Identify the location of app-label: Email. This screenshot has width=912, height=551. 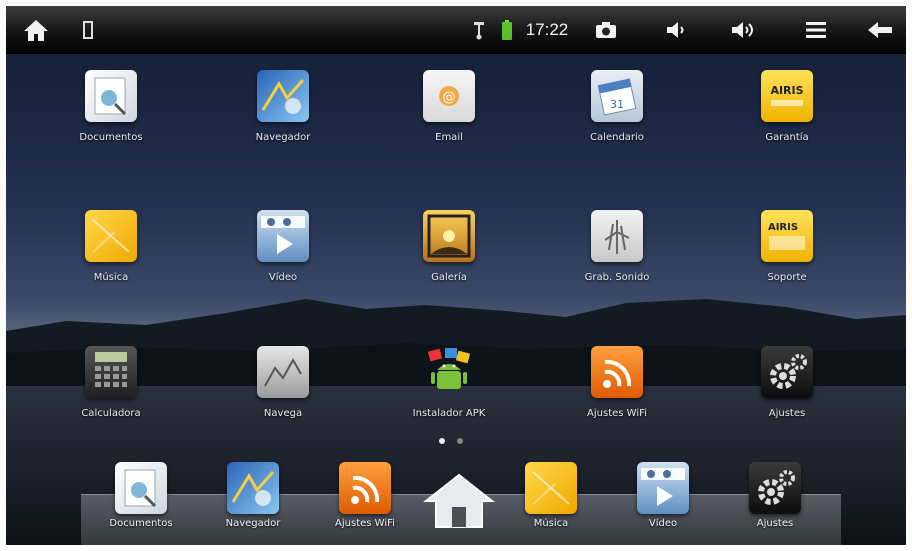
(449, 137).